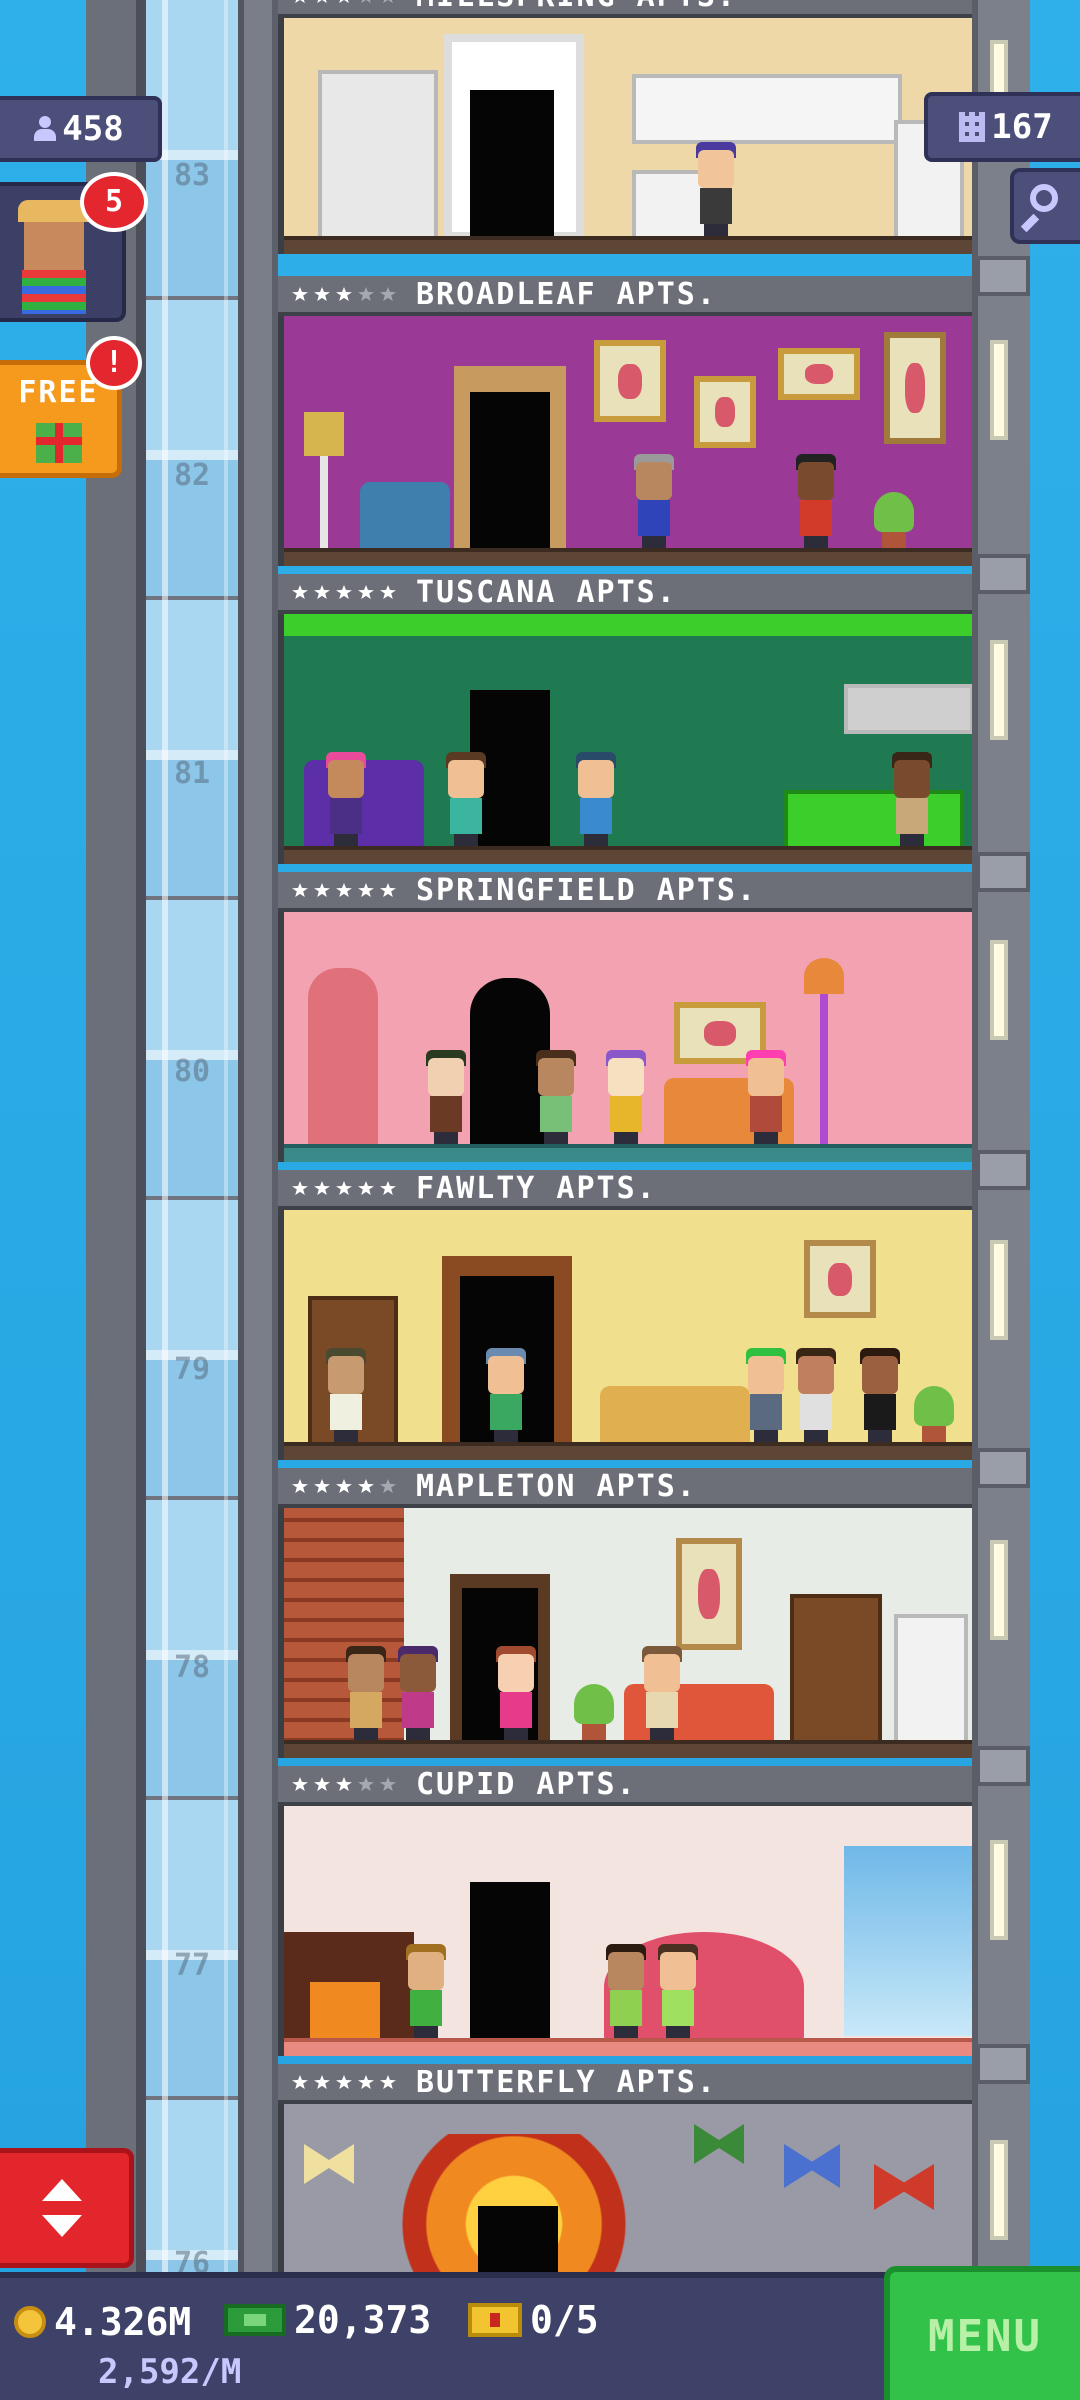 The image size is (1080, 2400). What do you see at coordinates (67, 2208) in the screenshot?
I see `elevator-button` at bounding box center [67, 2208].